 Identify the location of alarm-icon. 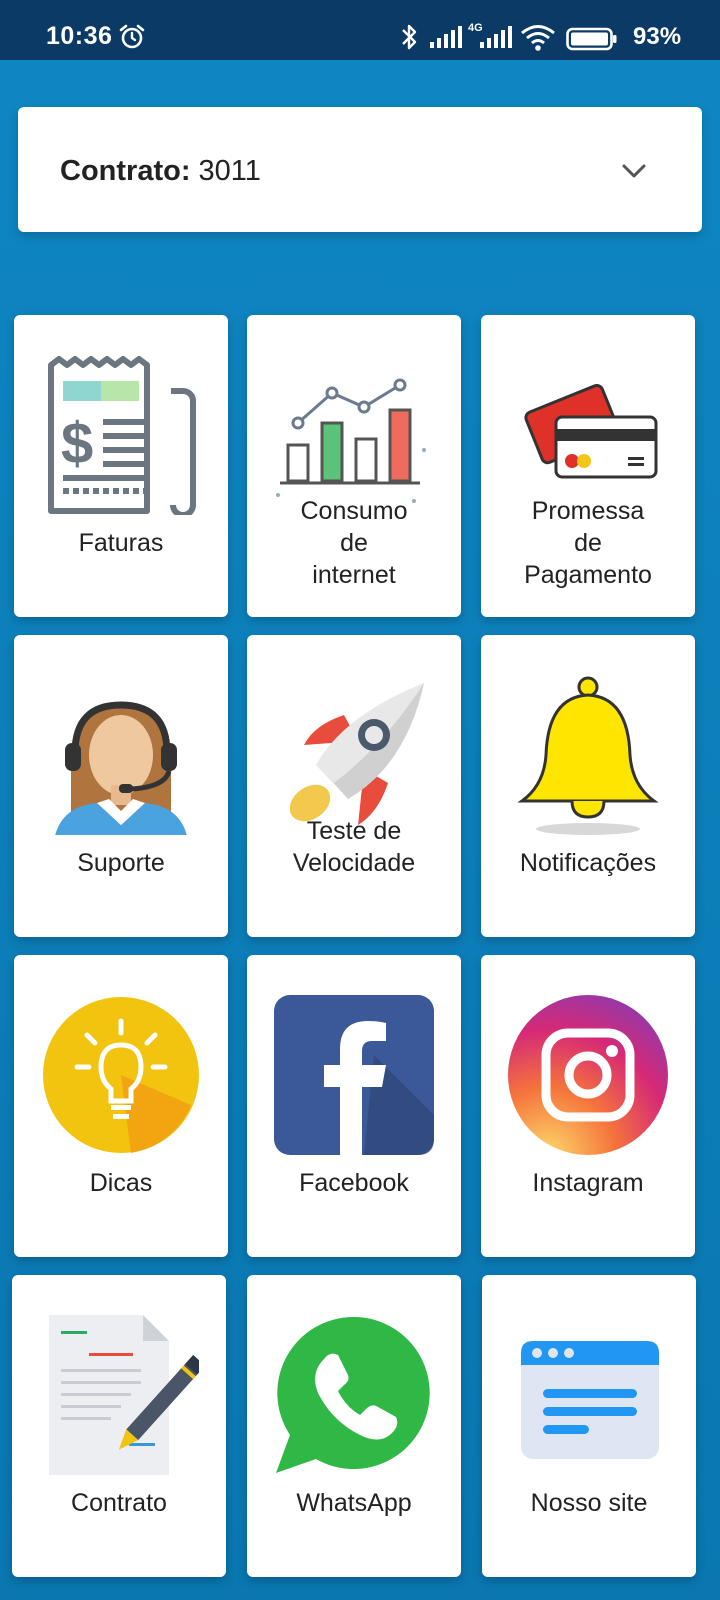
(132, 36).